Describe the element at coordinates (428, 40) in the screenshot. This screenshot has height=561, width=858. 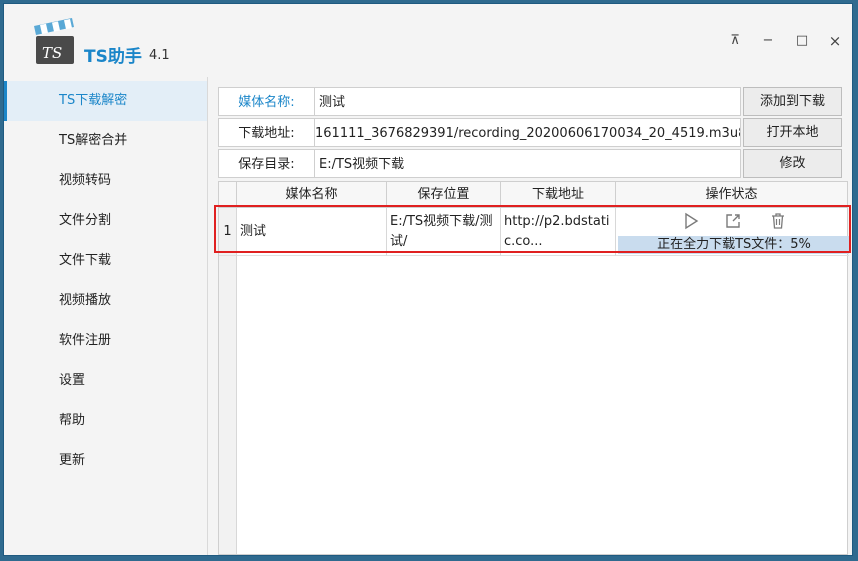
I see `title-bar: TS TS助手 4.1 ⊼ − □ ×` at that location.